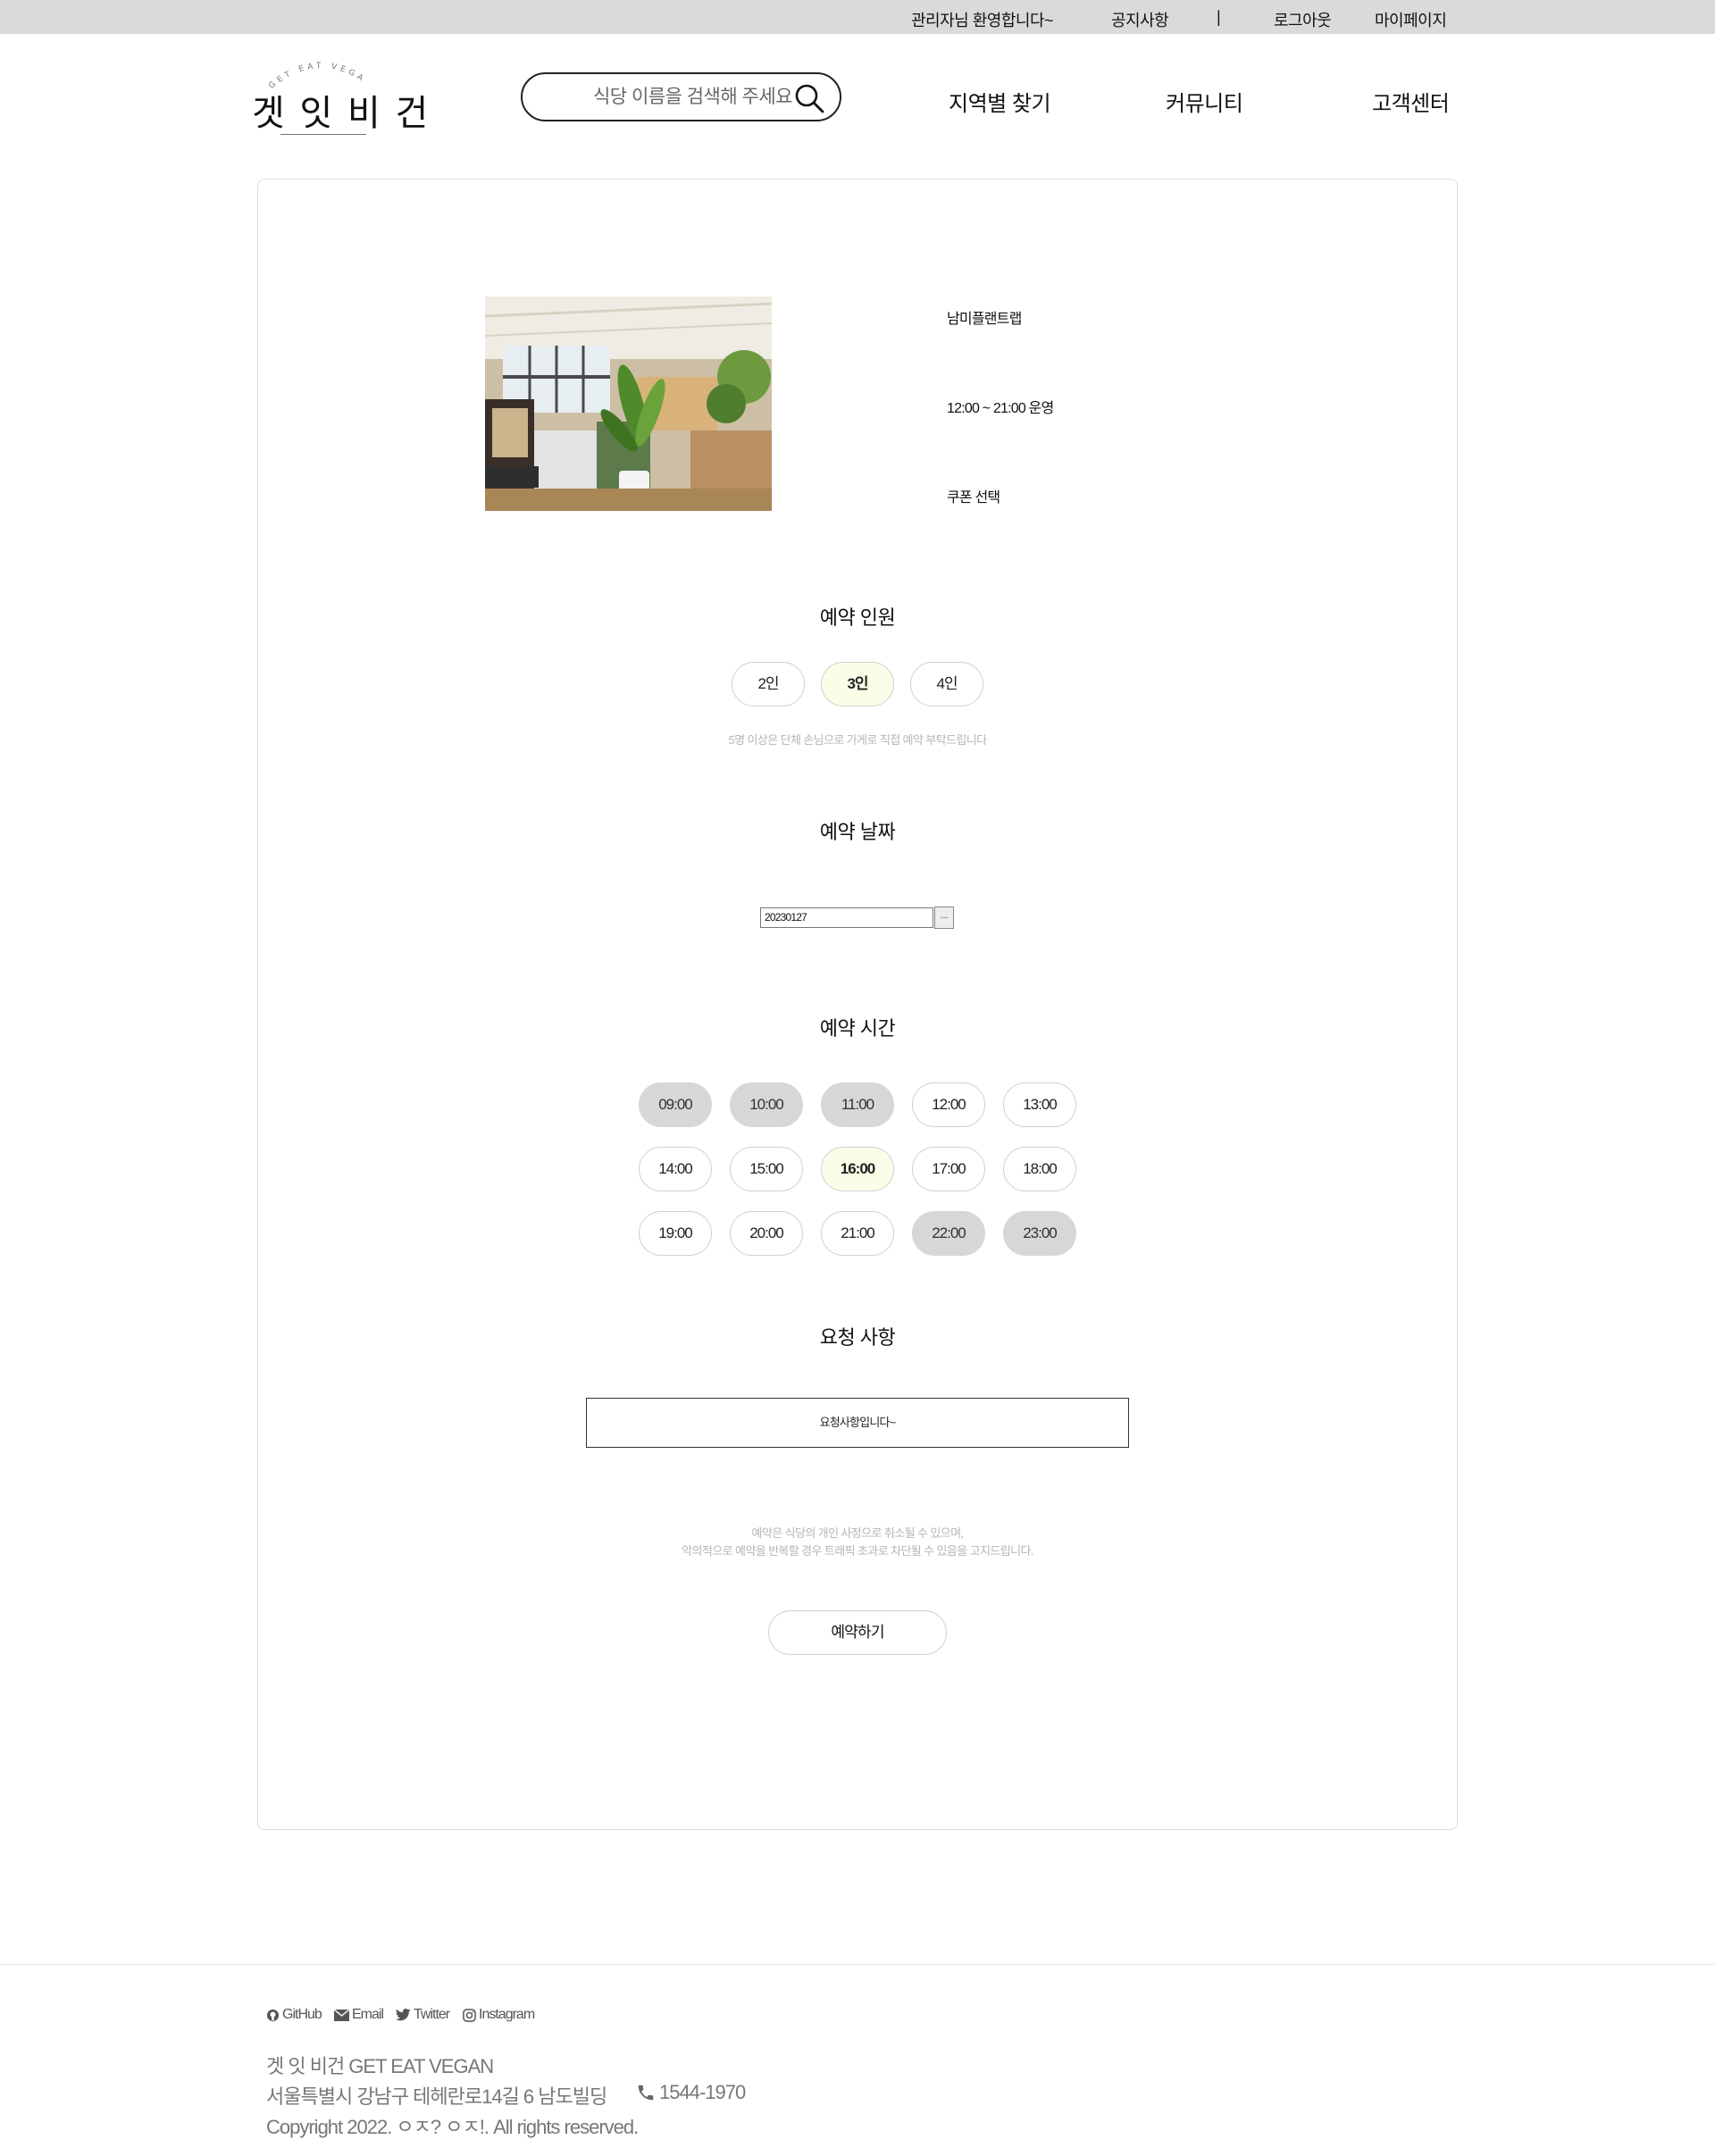 The image size is (1715, 2156). Describe the element at coordinates (858, 740) in the screenshot. I see `party-size-note: 5명 이상은 단체 손님으로 가게로 직접 예약 부탁드립니다` at that location.